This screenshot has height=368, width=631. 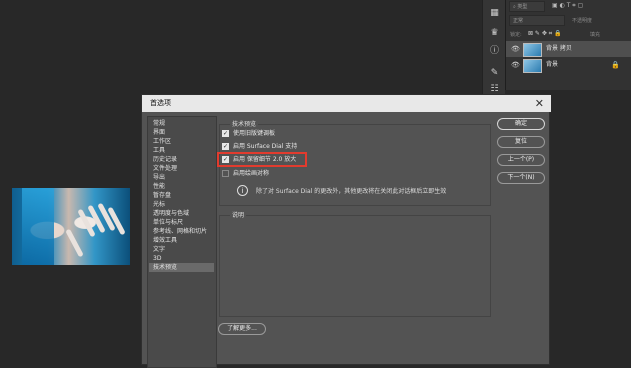 What do you see at coordinates (521, 160) in the screenshot?
I see `prev-button: 上一个(P)` at bounding box center [521, 160].